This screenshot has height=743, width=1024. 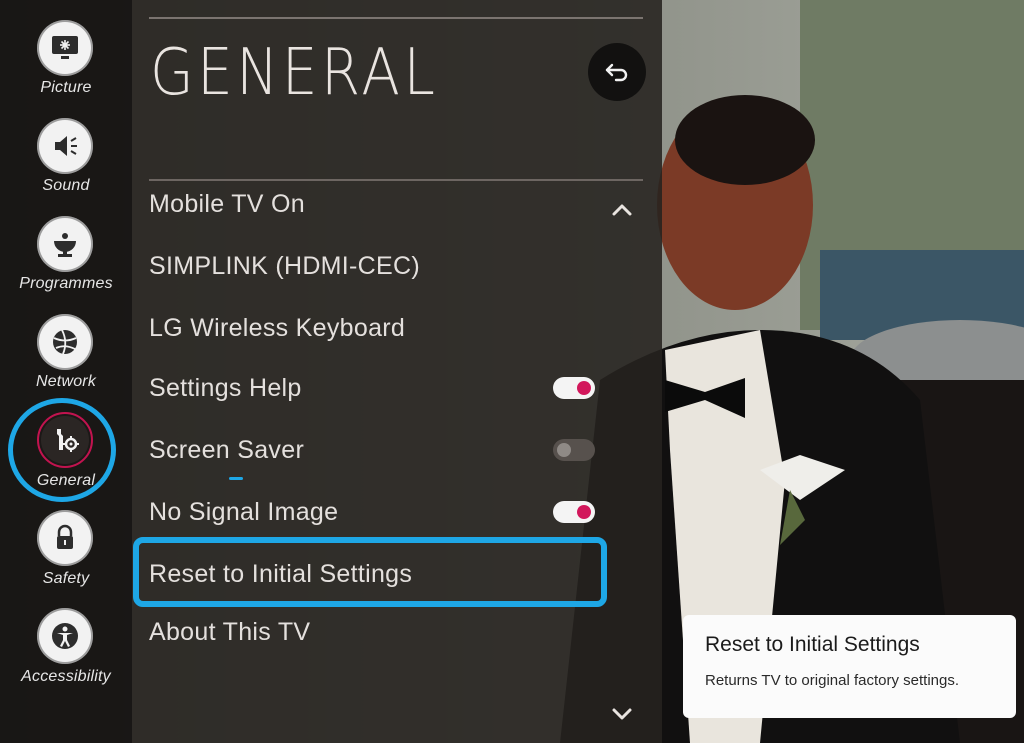 I want to click on reset-highlight-box, so click(x=370, y=572).